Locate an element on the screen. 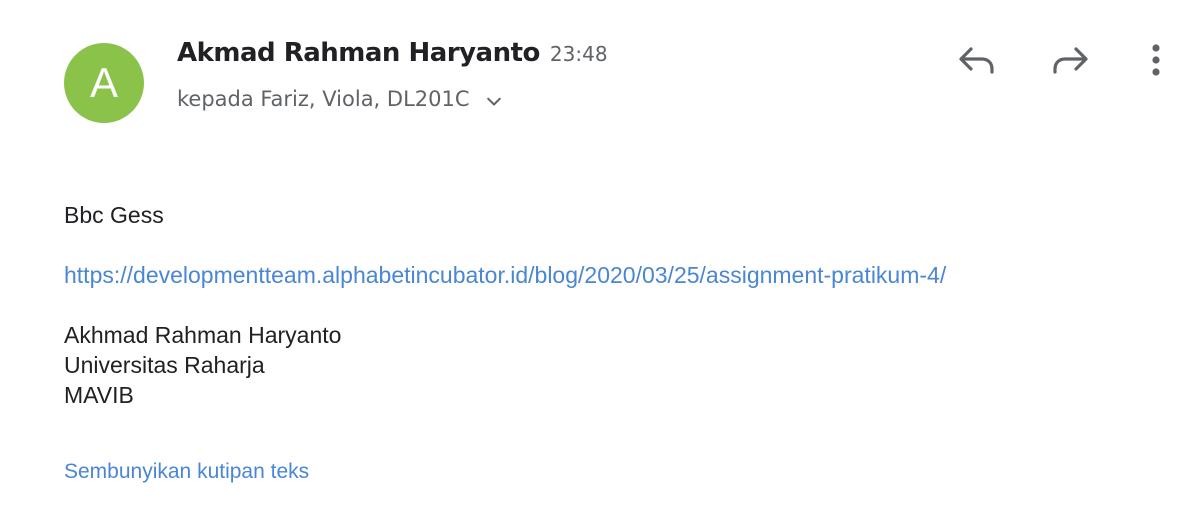 This screenshot has height=528, width=1200. sender-header: Akmad Rahman Haryanto 23:48 is located at coordinates (392, 53).